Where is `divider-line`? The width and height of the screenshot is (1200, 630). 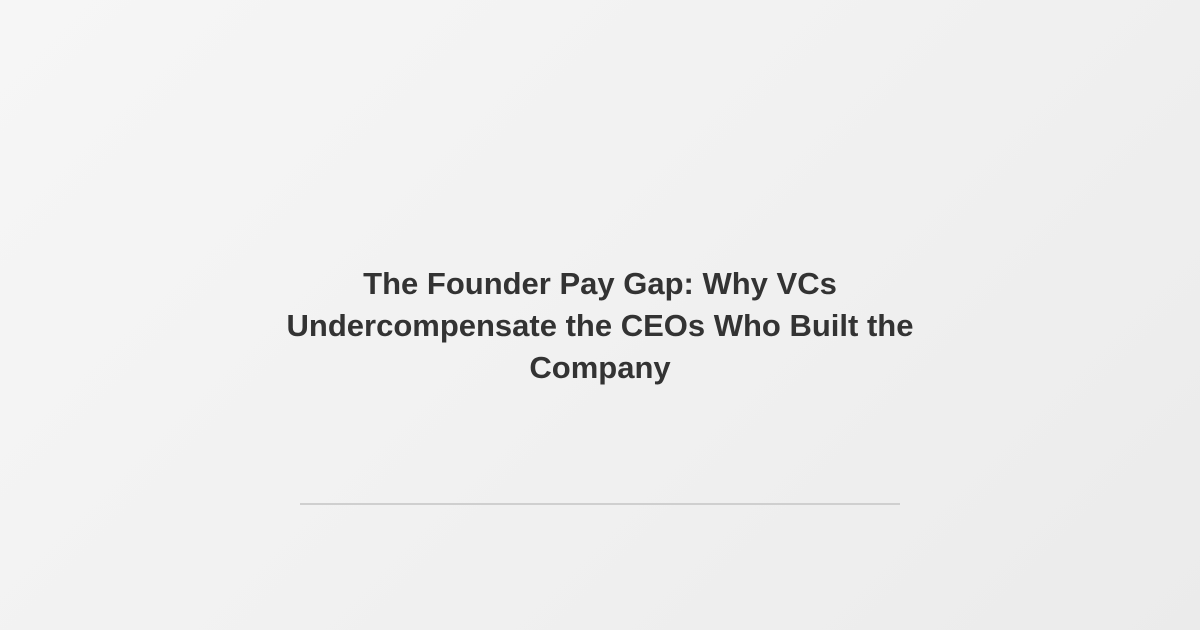
divider-line is located at coordinates (600, 504).